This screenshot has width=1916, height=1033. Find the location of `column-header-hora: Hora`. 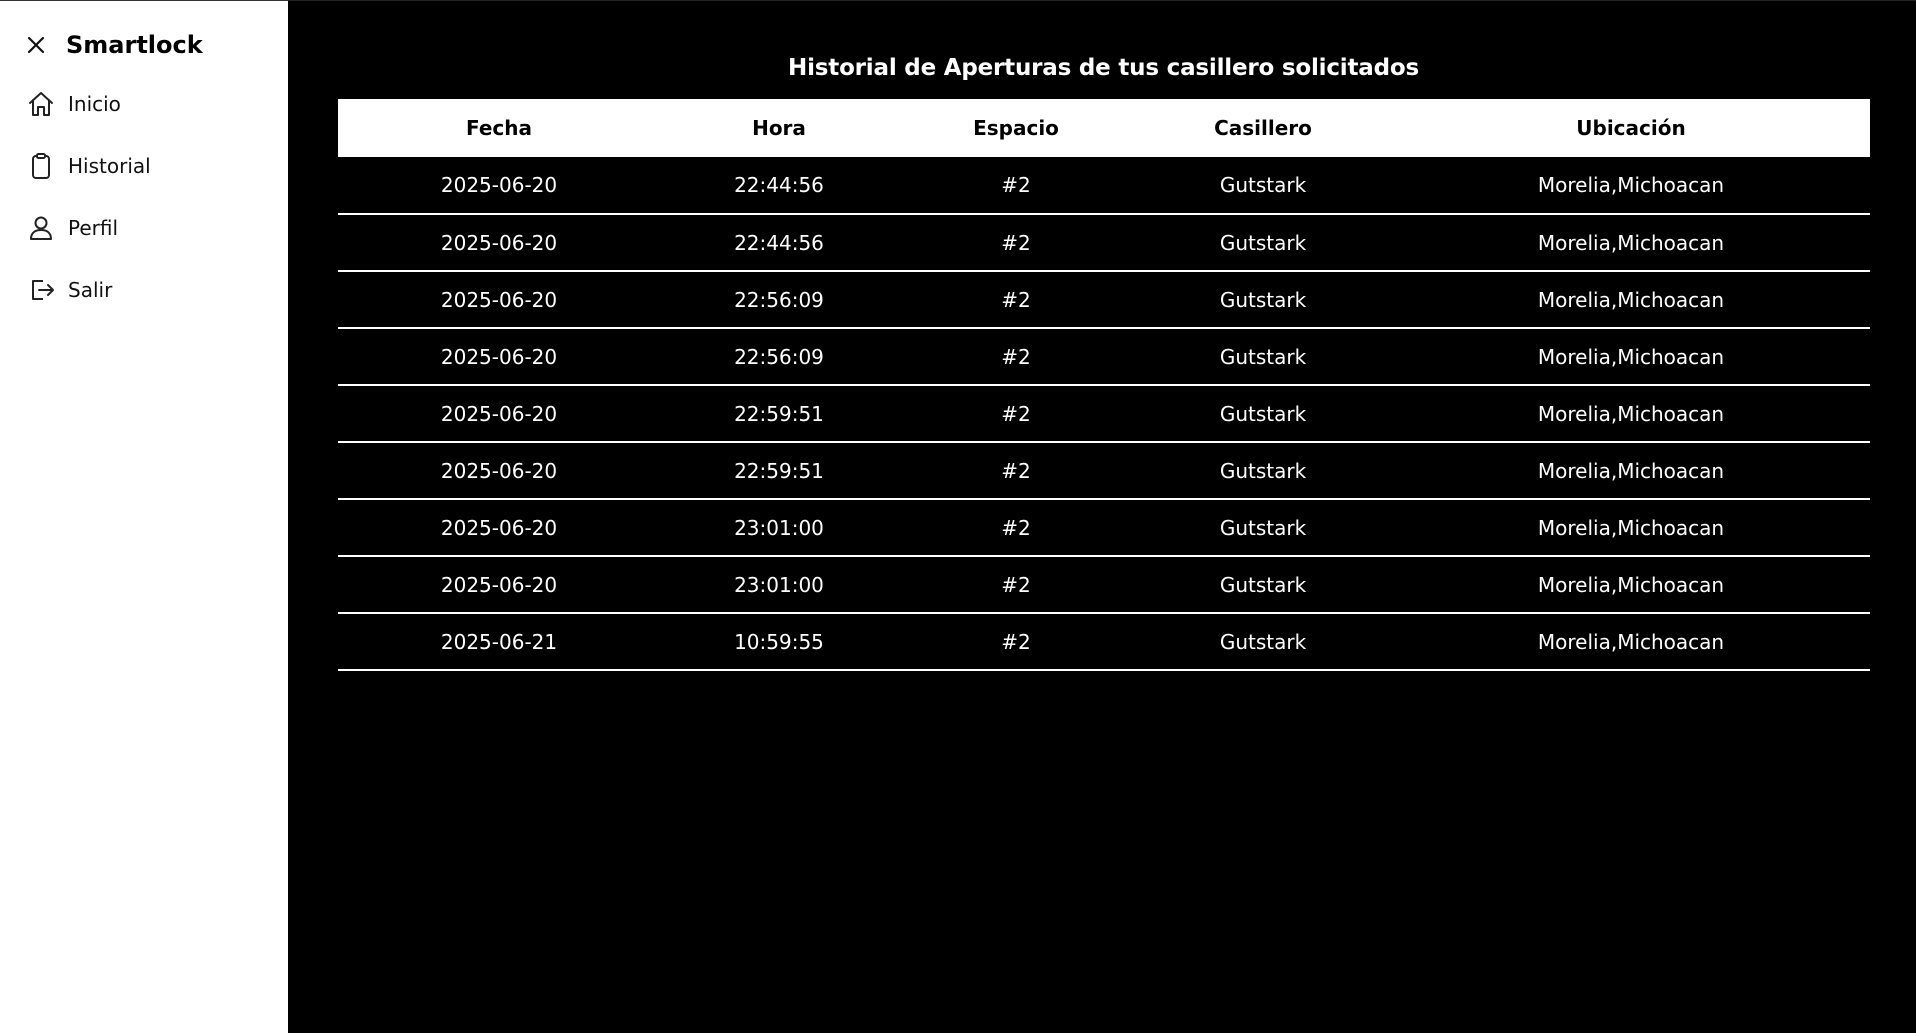

column-header-hora: Hora is located at coordinates (779, 128).